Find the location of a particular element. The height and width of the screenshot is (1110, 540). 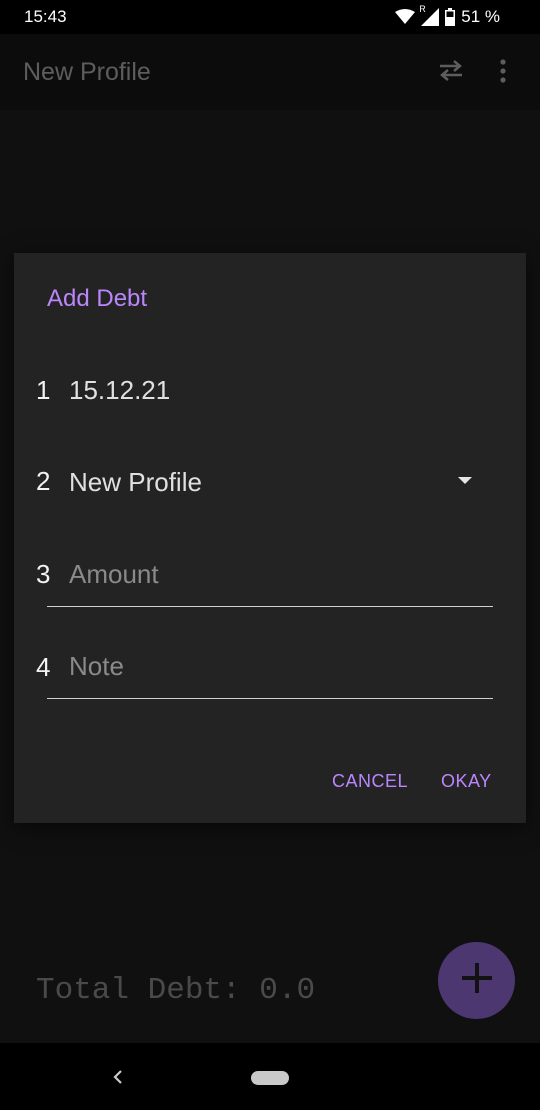

dropdown-arrow-icon is located at coordinates (465, 480).